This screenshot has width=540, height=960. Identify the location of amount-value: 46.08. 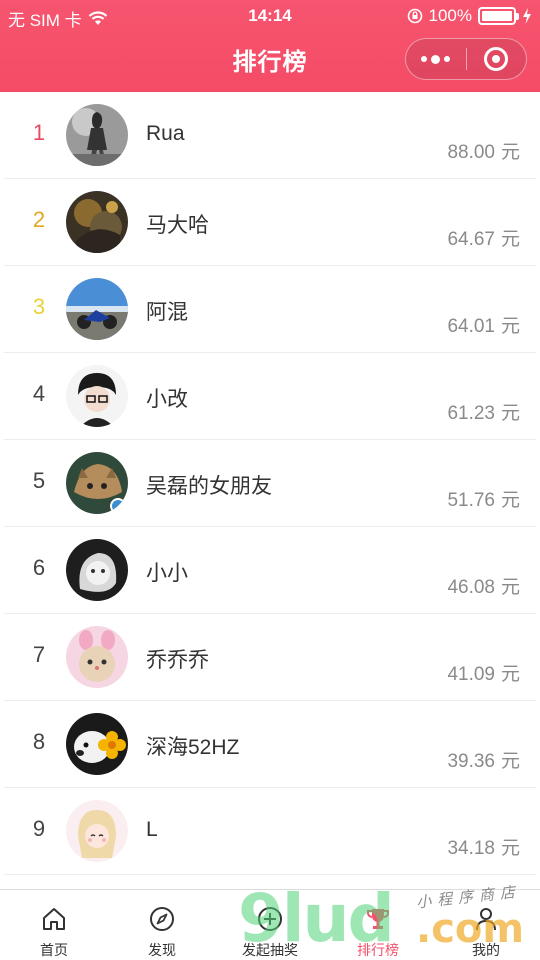
(471, 587).